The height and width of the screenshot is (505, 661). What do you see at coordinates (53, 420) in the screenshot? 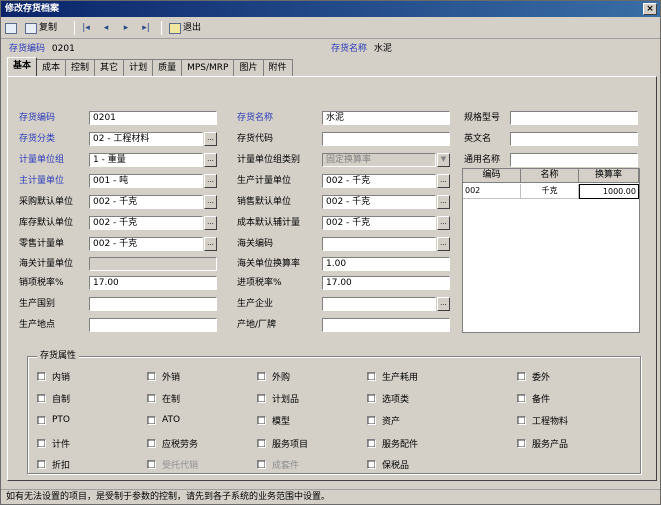
I see `checkbox-pto: PTO` at bounding box center [53, 420].